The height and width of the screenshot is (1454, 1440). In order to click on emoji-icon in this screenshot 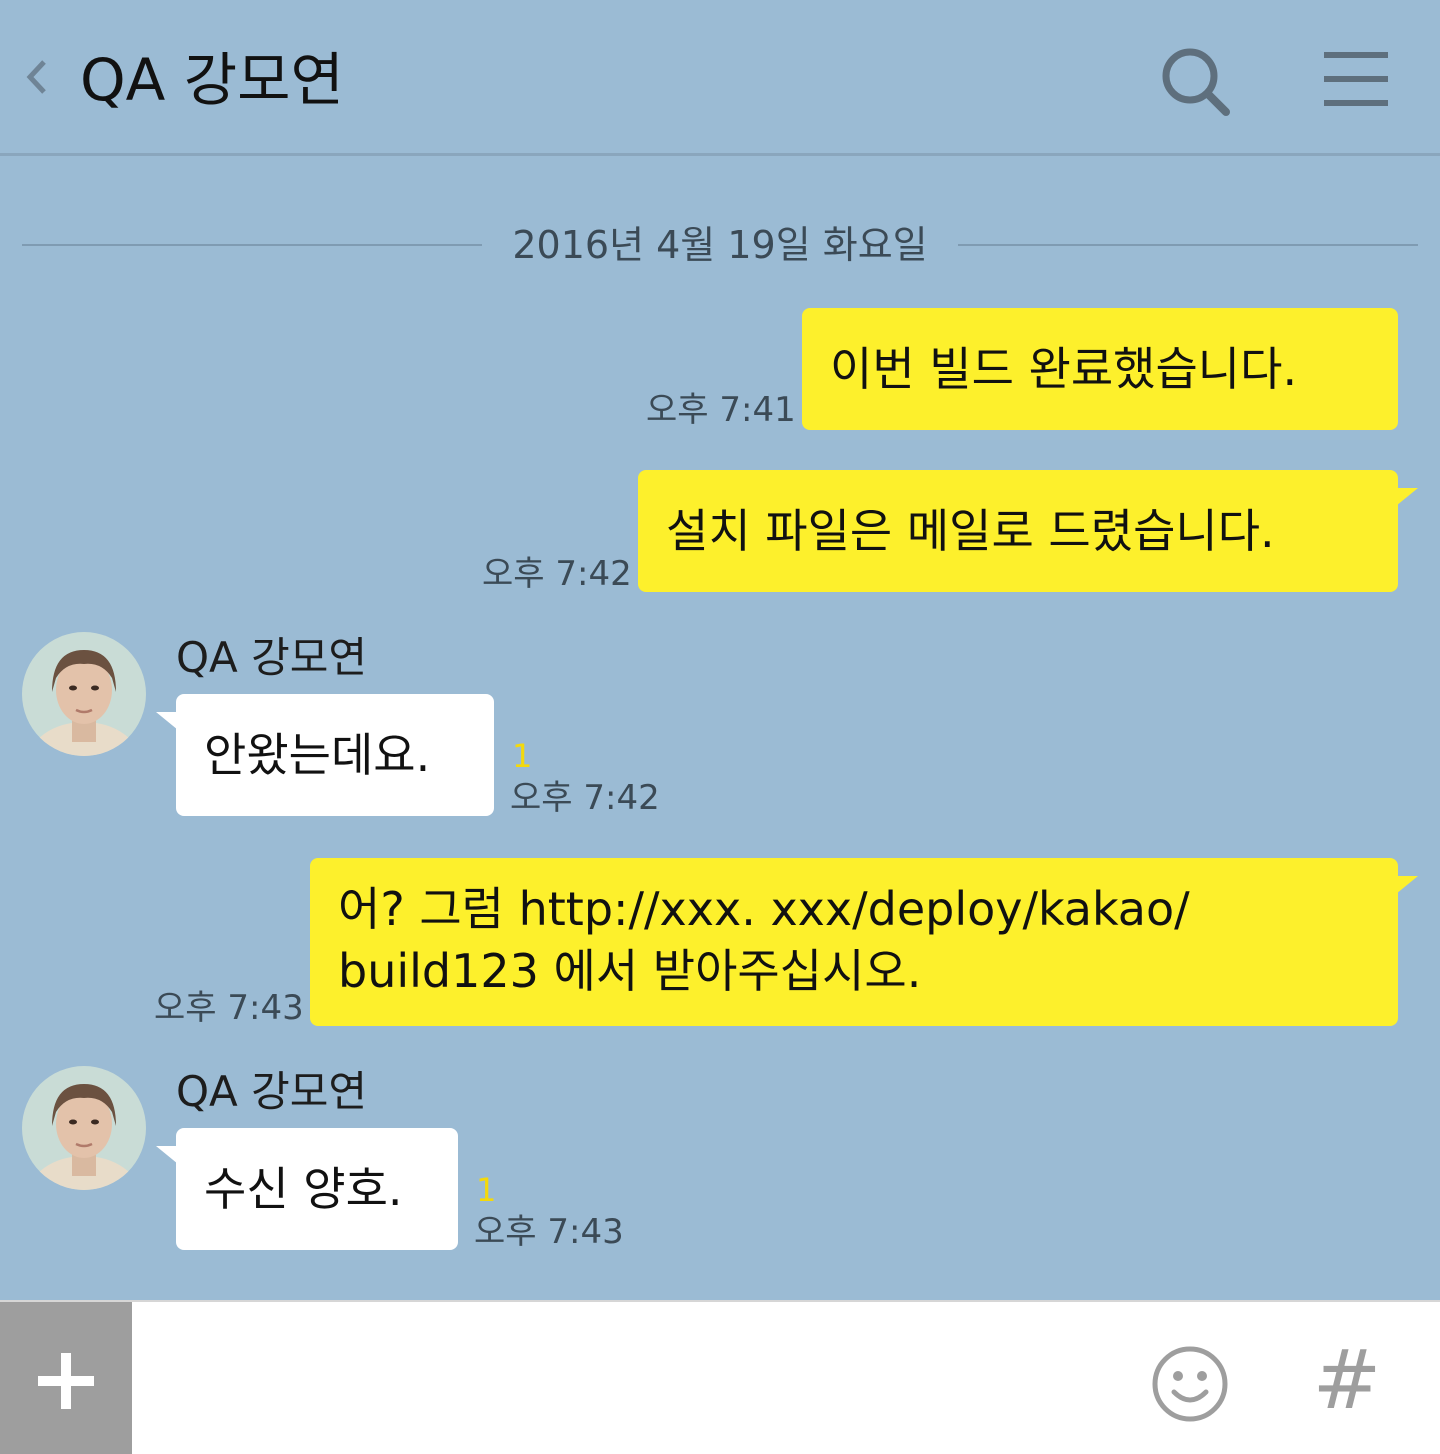, I will do `click(1190, 1384)`.